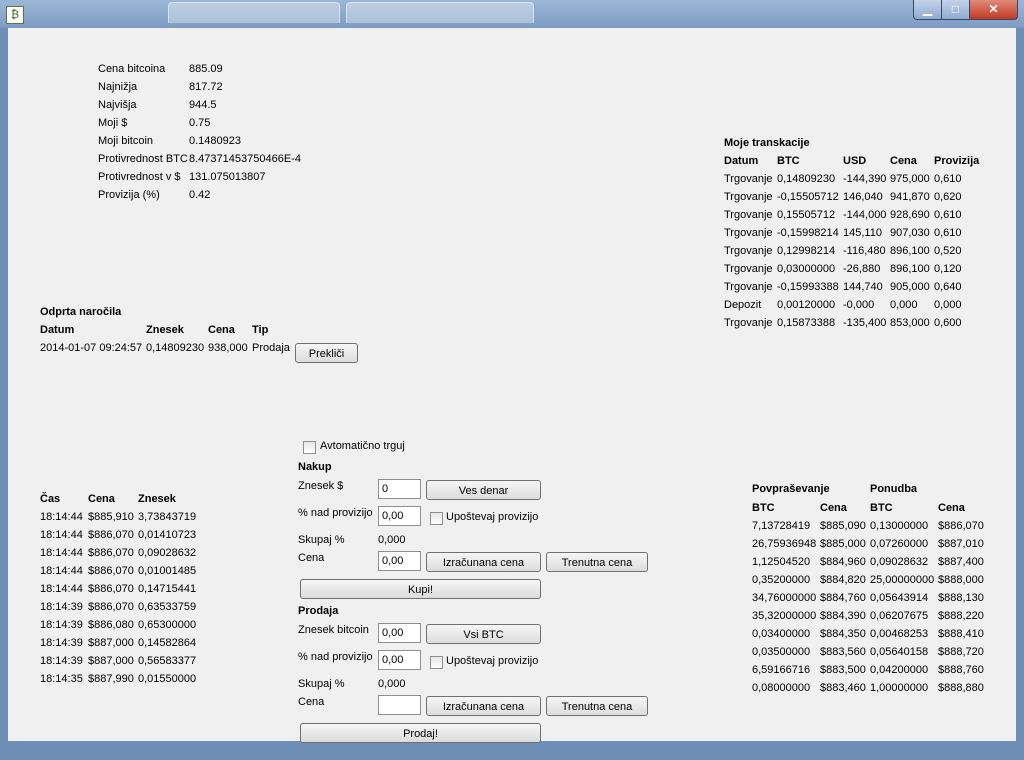  Describe the element at coordinates (993, 10) in the screenshot. I see `close-button: ✕` at that location.